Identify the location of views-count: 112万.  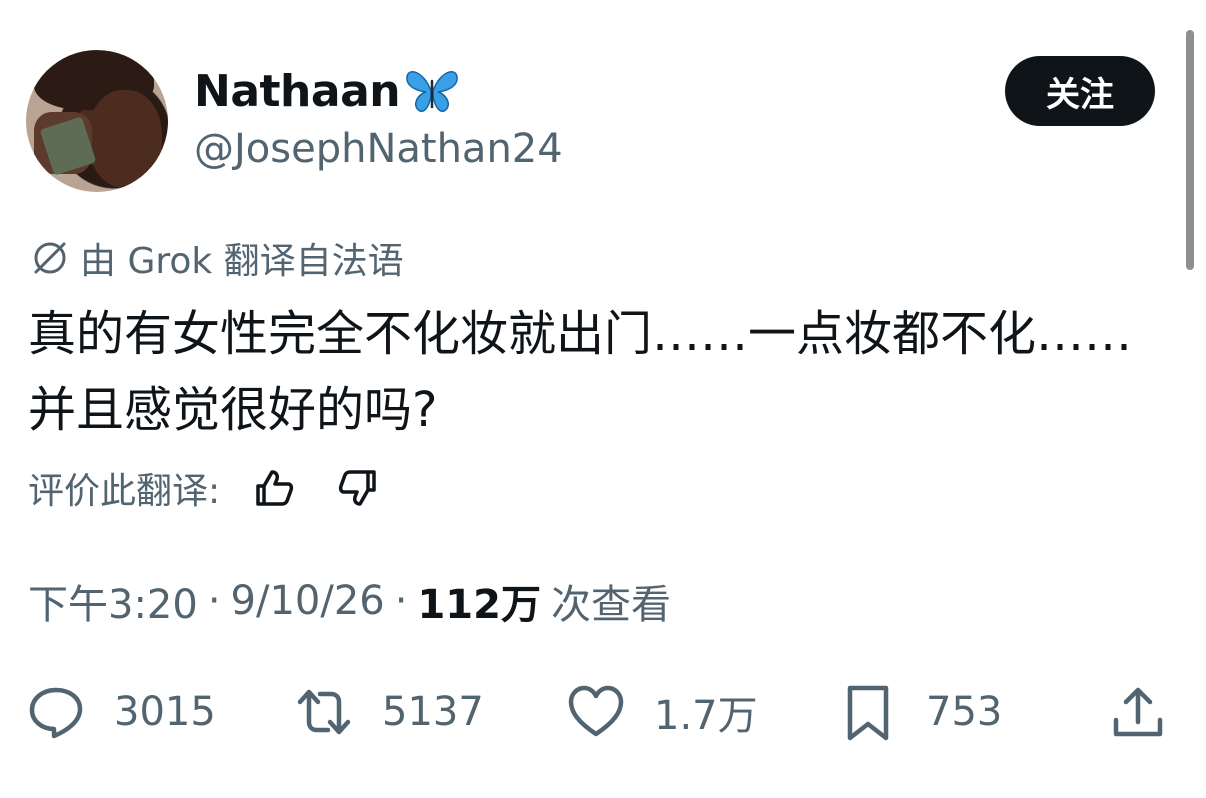
(479, 601).